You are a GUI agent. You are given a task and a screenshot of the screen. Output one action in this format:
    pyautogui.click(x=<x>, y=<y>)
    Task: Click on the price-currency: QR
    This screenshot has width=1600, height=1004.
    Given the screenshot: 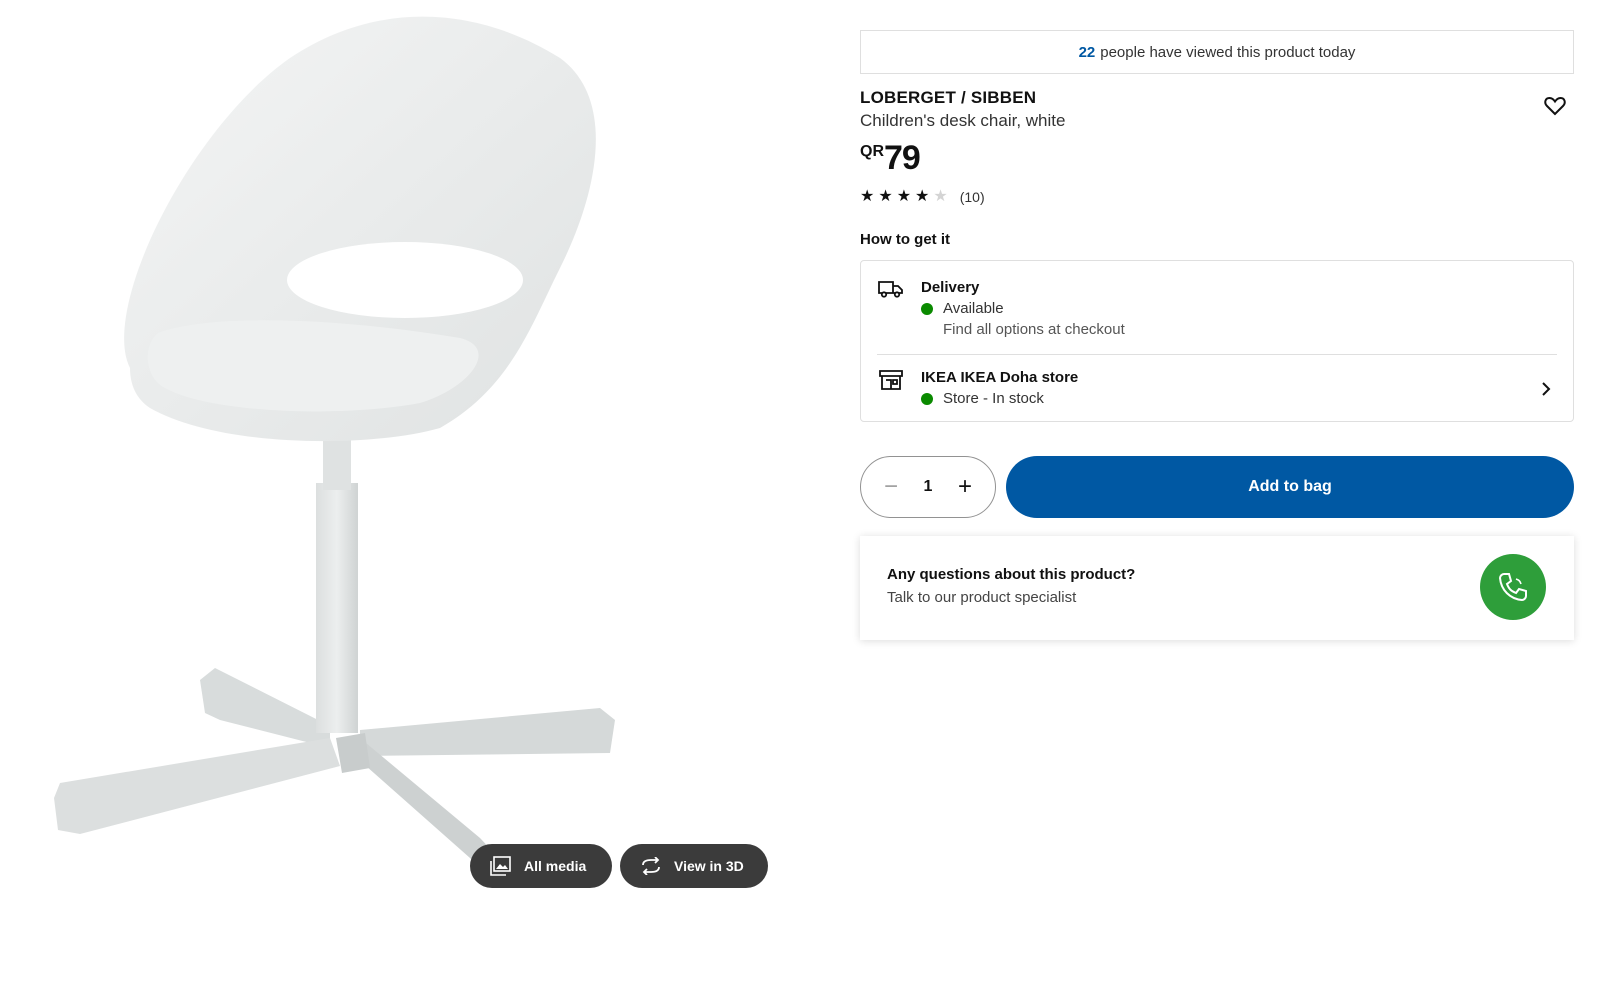 What is the action you would take?
    pyautogui.click(x=872, y=151)
    